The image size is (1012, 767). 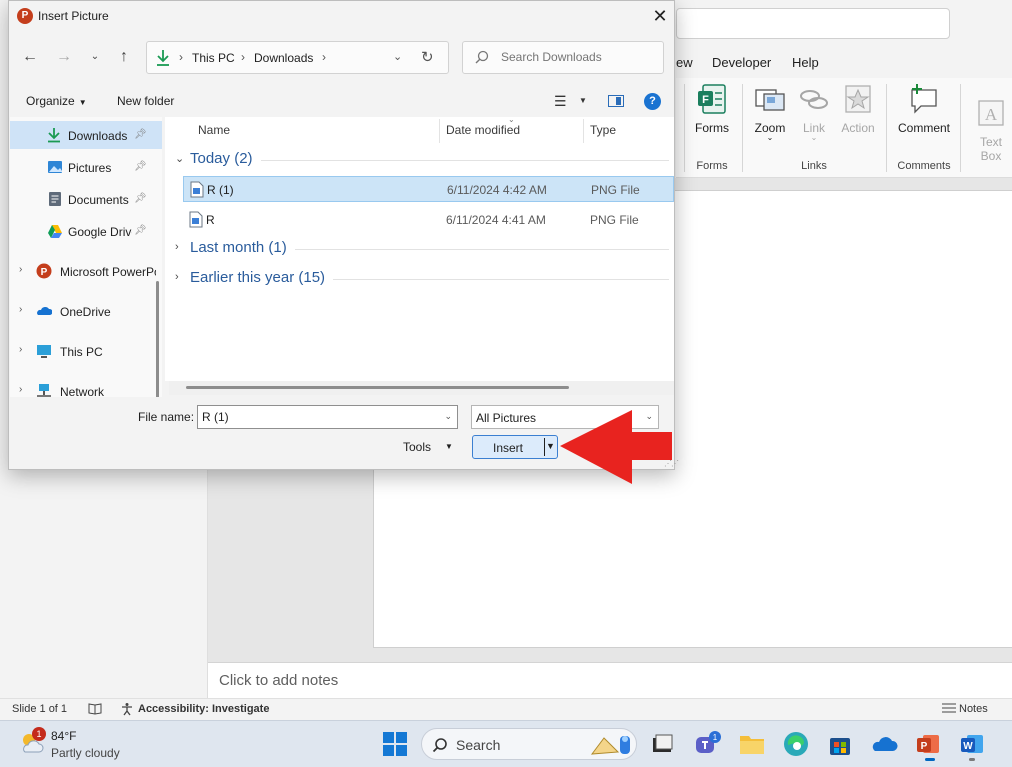 I want to click on column-header-date-modified: Date modified, so click(x=483, y=130).